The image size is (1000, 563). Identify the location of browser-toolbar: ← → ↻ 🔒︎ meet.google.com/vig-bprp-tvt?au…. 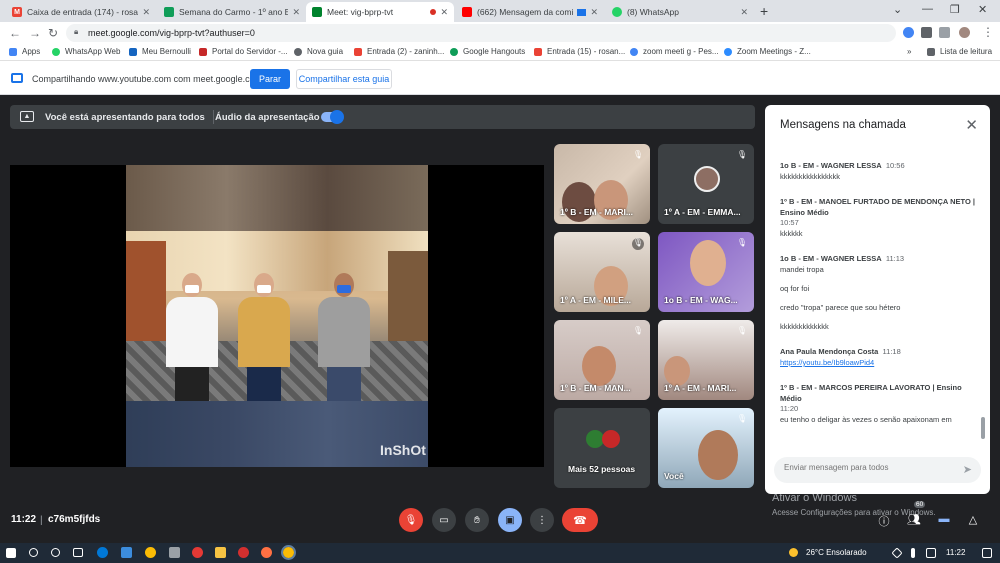
(500, 33).